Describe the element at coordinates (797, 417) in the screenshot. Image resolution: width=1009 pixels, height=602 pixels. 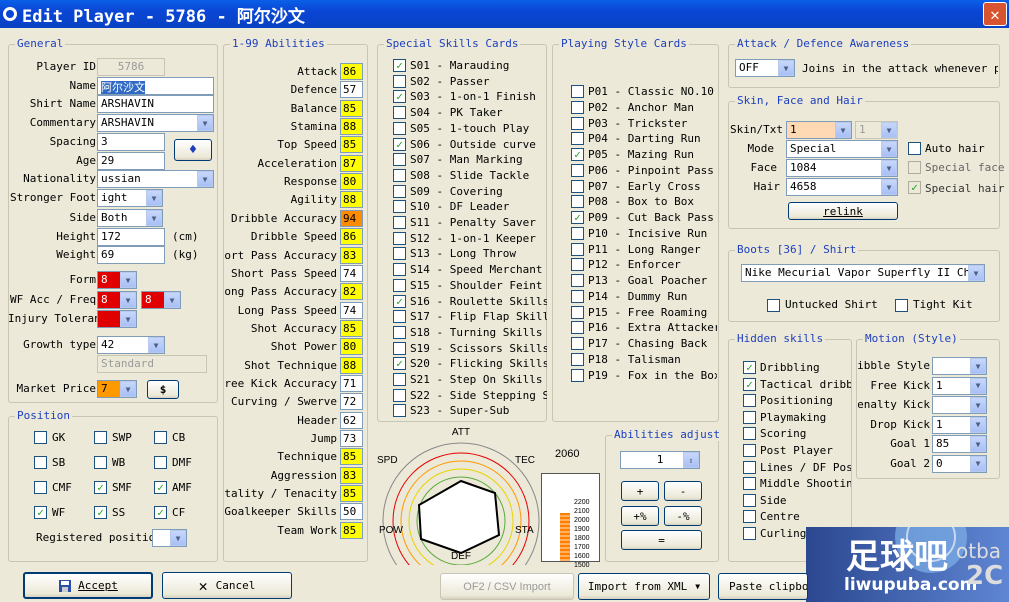
I see `hidden-skill-item: Playmaking` at that location.